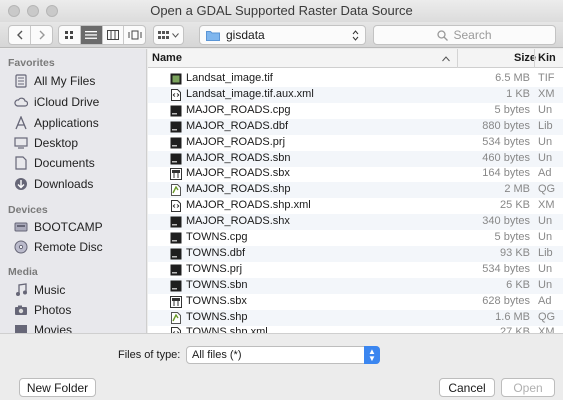 Image resolution: width=563 pixels, height=400 pixels. Describe the element at coordinates (467, 387) in the screenshot. I see `cancel-button: Cancel` at that location.